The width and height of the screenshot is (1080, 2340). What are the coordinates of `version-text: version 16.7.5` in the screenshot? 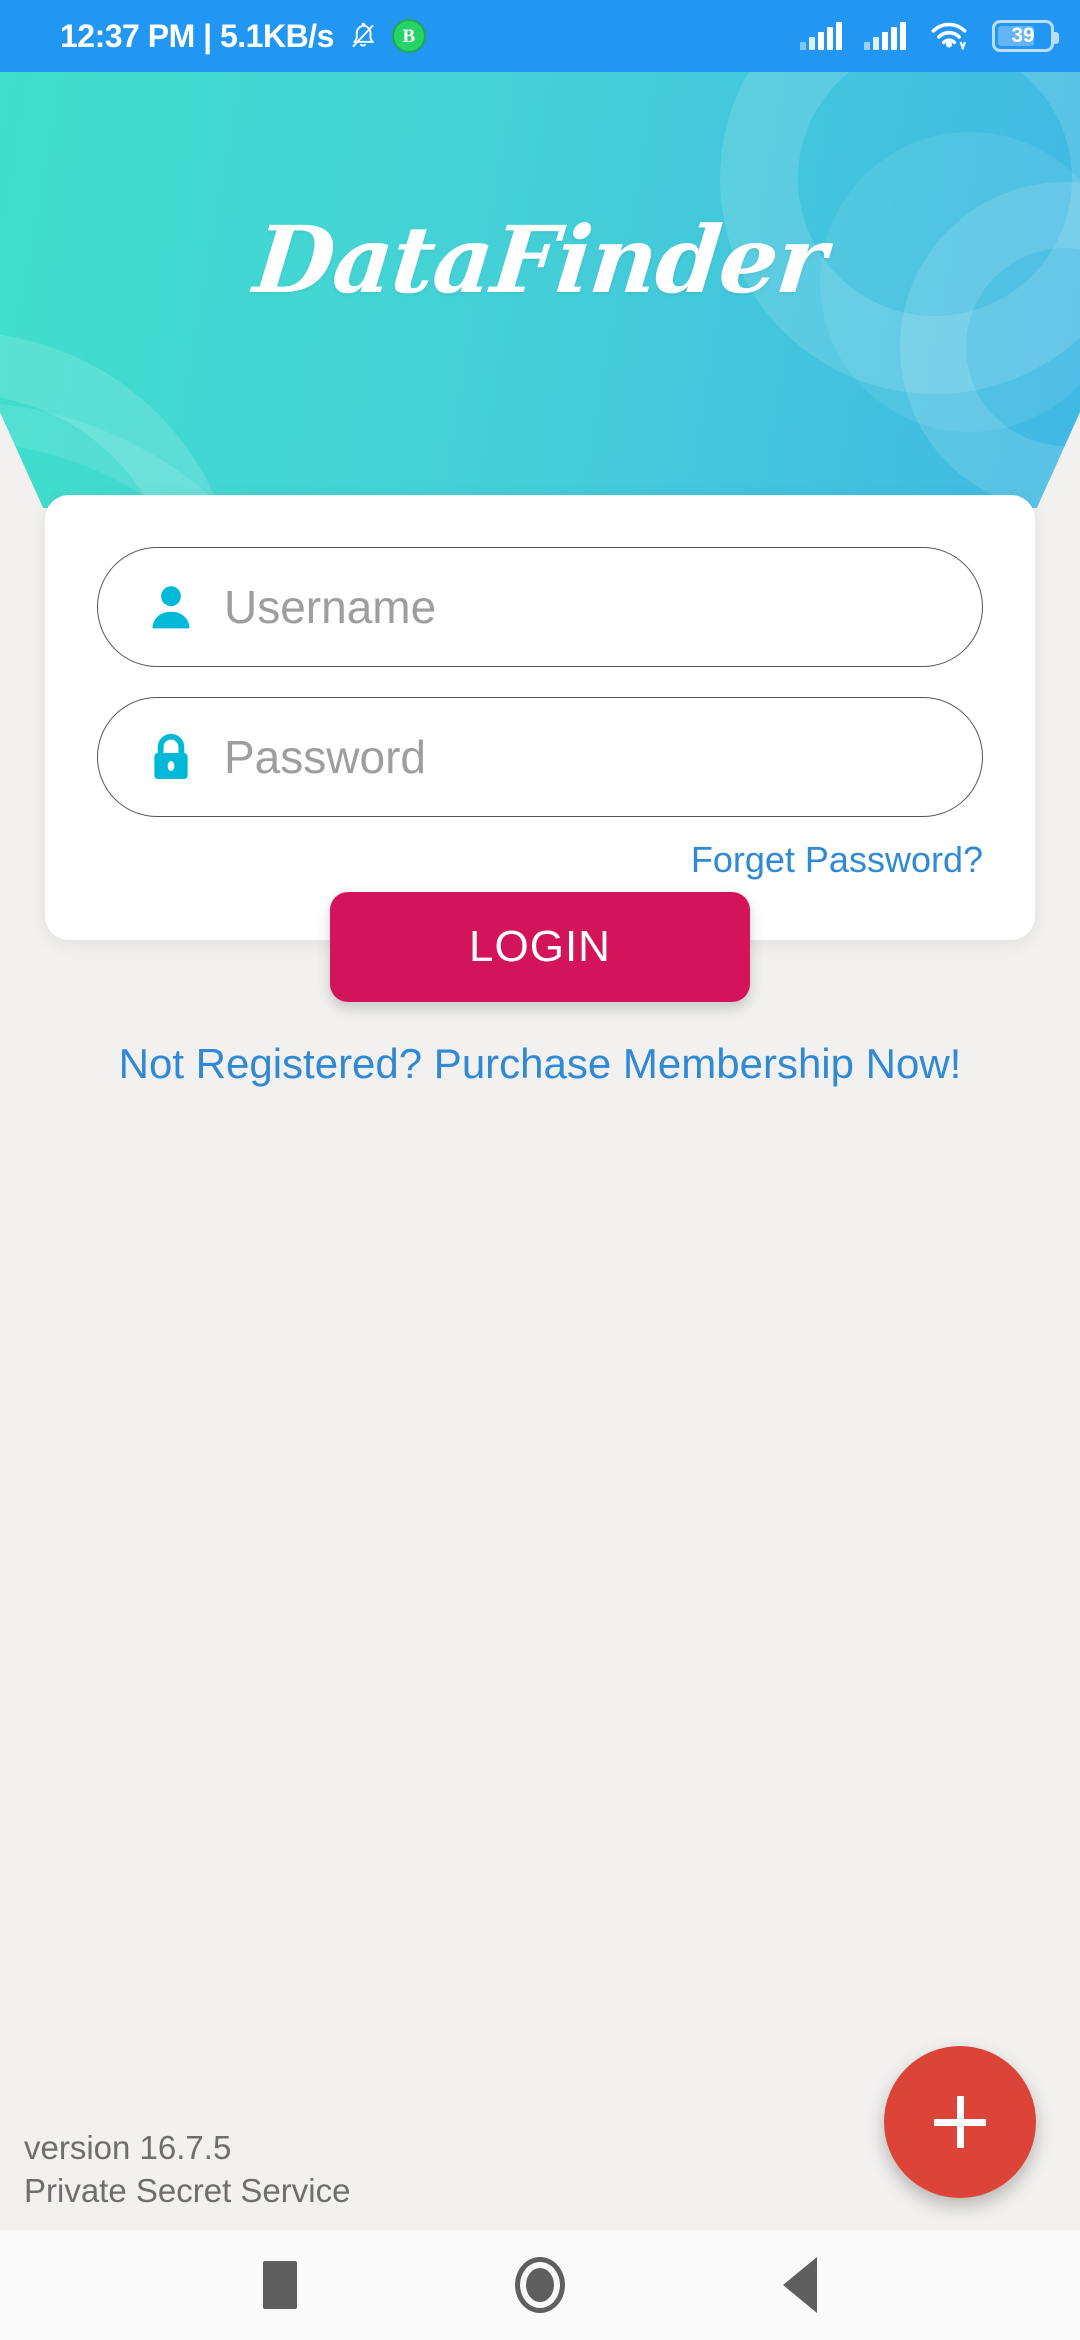 It's located at (128, 2147).